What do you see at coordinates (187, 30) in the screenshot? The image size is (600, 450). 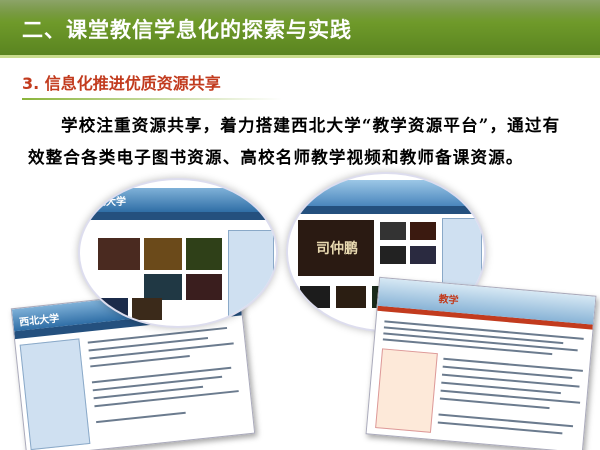 I see `slide-title: 二、课堂教信学息化的探索与实践` at bounding box center [187, 30].